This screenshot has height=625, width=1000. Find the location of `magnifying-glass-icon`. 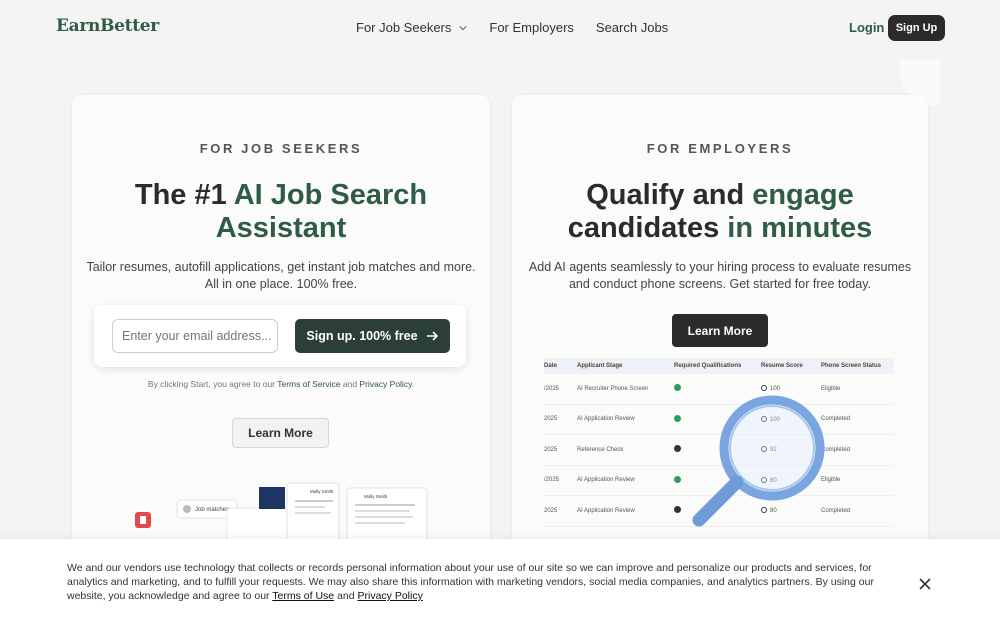

magnifying-glass-icon is located at coordinates (758, 461).